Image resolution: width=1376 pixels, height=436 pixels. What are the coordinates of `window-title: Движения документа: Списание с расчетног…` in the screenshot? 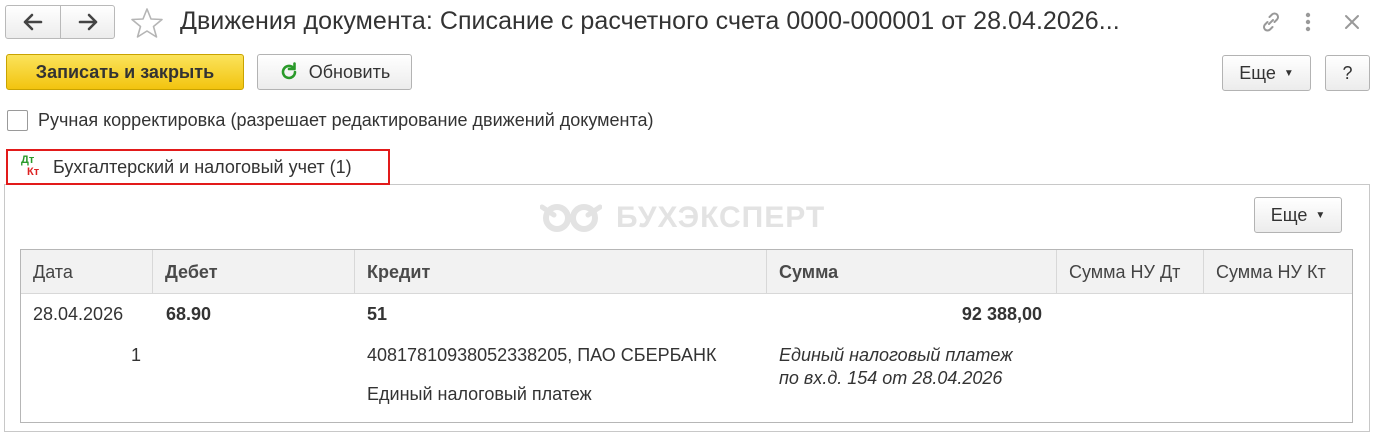 It's located at (650, 21).